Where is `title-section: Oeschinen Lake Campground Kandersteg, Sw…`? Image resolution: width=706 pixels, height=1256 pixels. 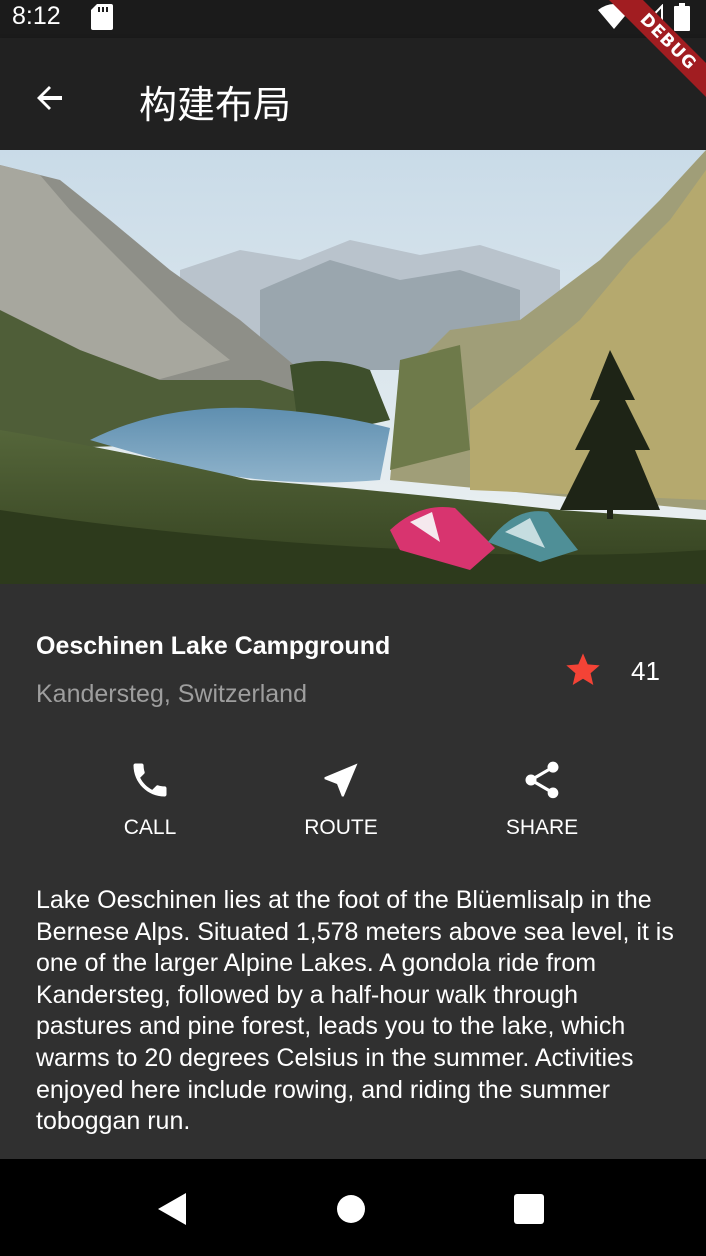
title-section: Oeschinen Lake Campground Kandersteg, Sw… is located at coordinates (353, 659).